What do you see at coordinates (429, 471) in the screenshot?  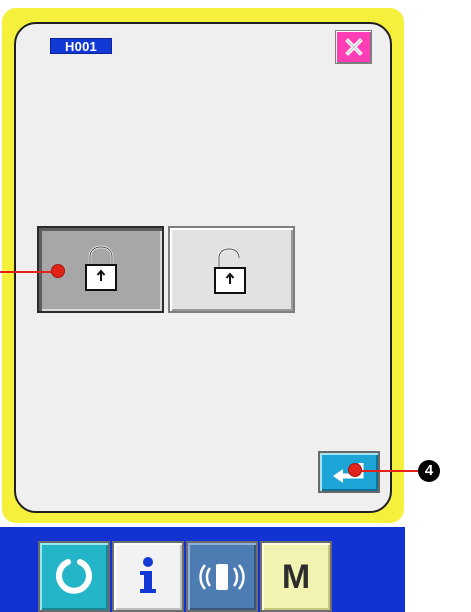 I see `enter-callout-number: 4` at bounding box center [429, 471].